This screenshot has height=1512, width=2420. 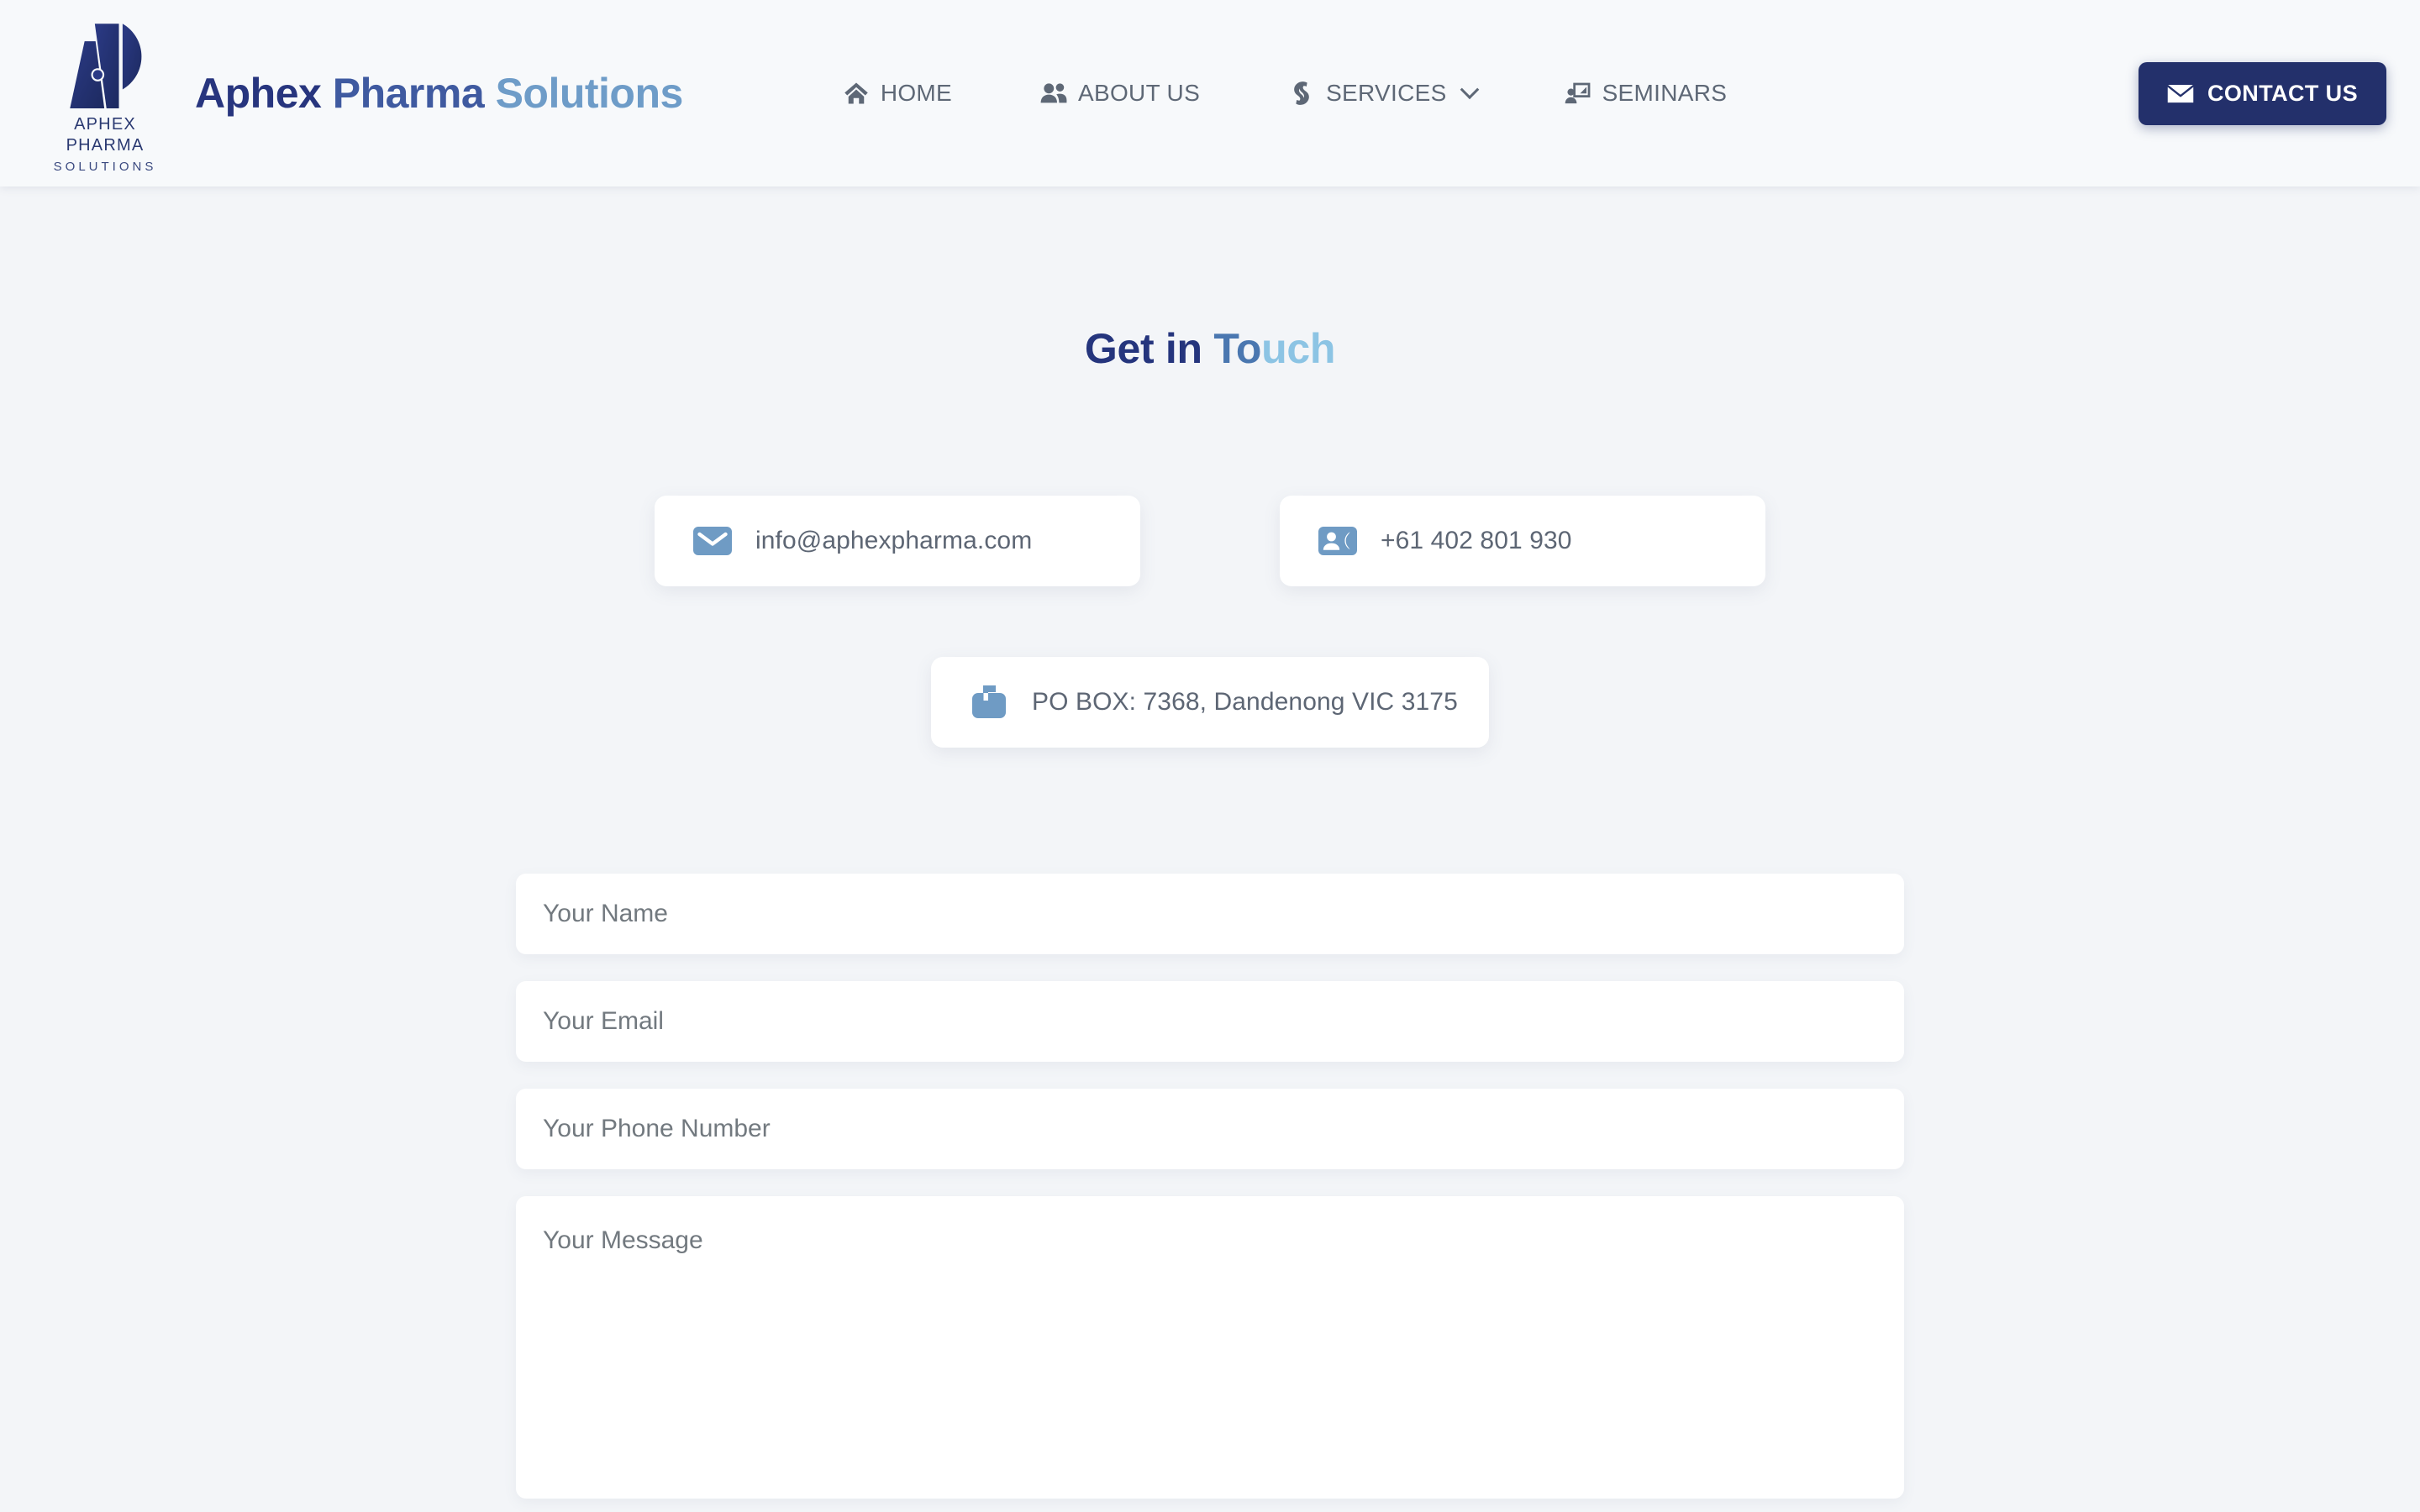 I want to click on presentation-icon, so click(x=1578, y=93).